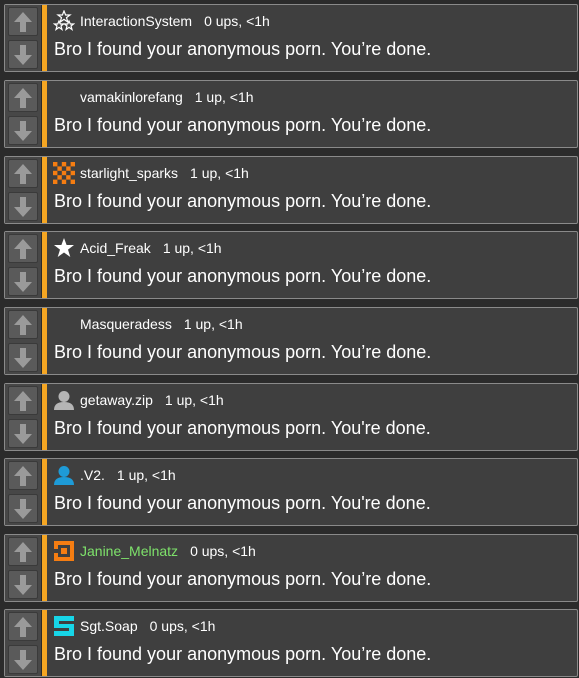 This screenshot has height=678, width=579. Describe the element at coordinates (129, 551) in the screenshot. I see `username-link: Janine_Melnatz` at that location.